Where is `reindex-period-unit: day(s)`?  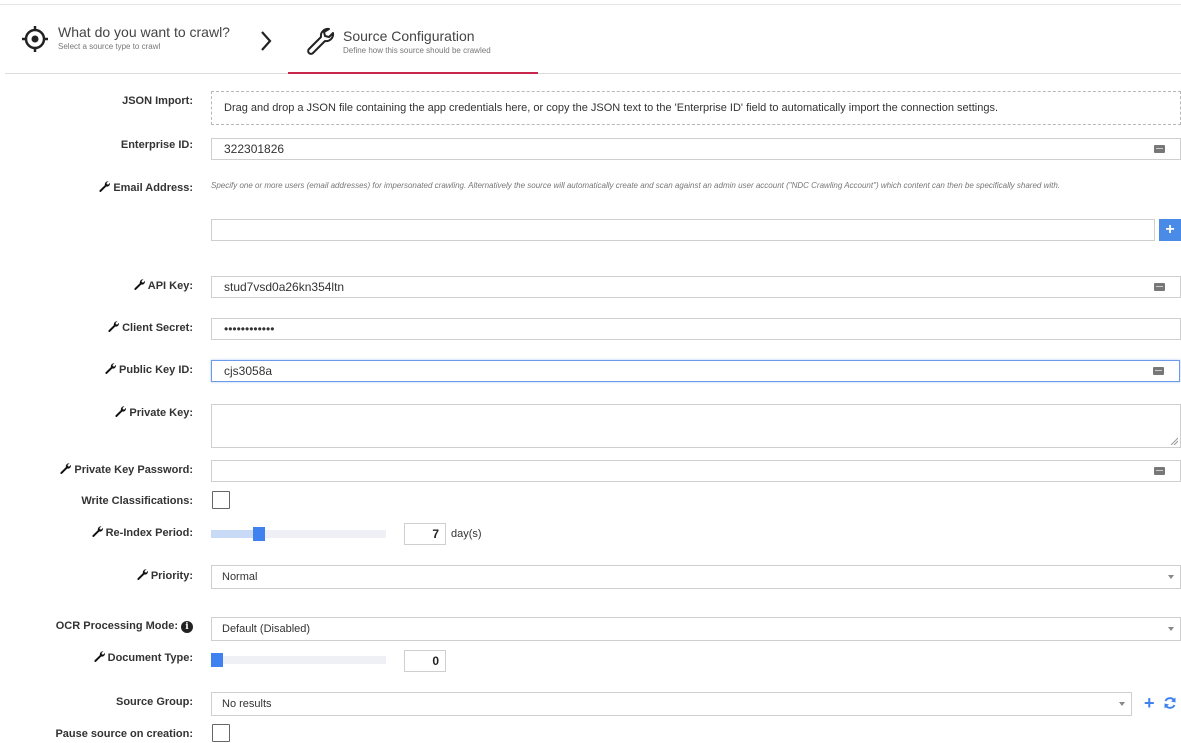
reindex-period-unit: day(s) is located at coordinates (466, 534).